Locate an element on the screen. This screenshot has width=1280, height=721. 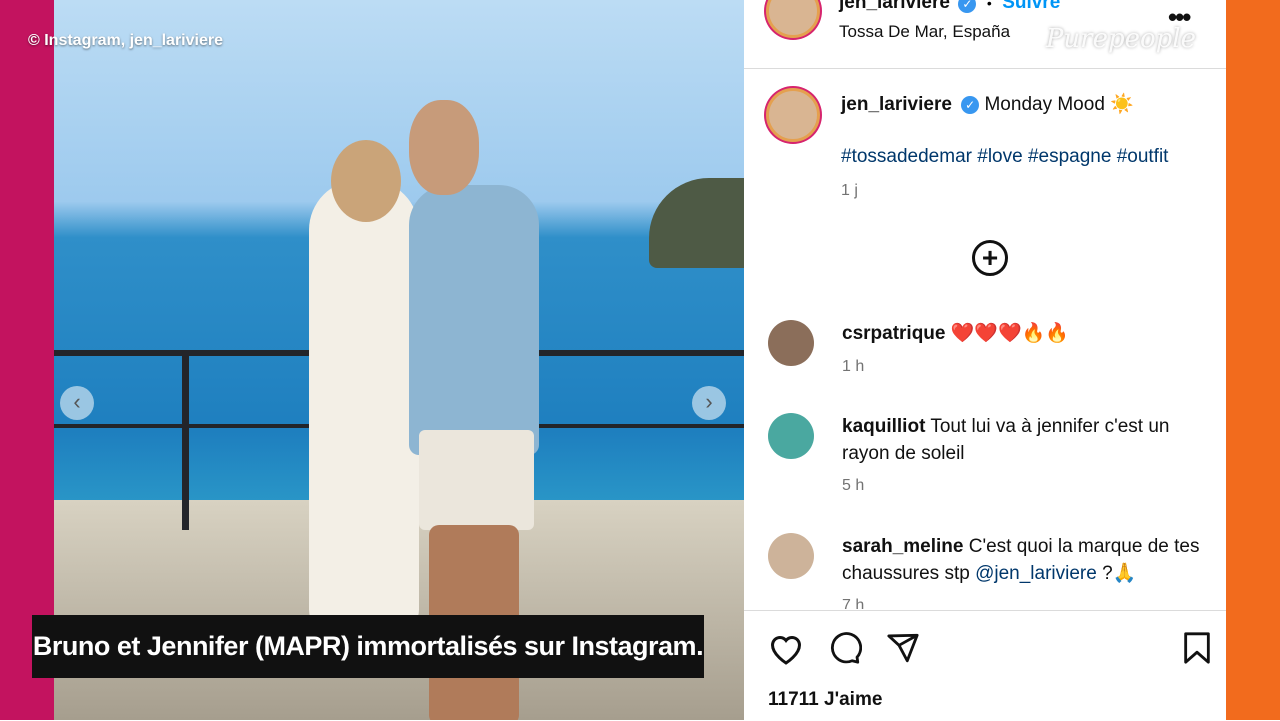
caption-avatar is located at coordinates (793, 115).